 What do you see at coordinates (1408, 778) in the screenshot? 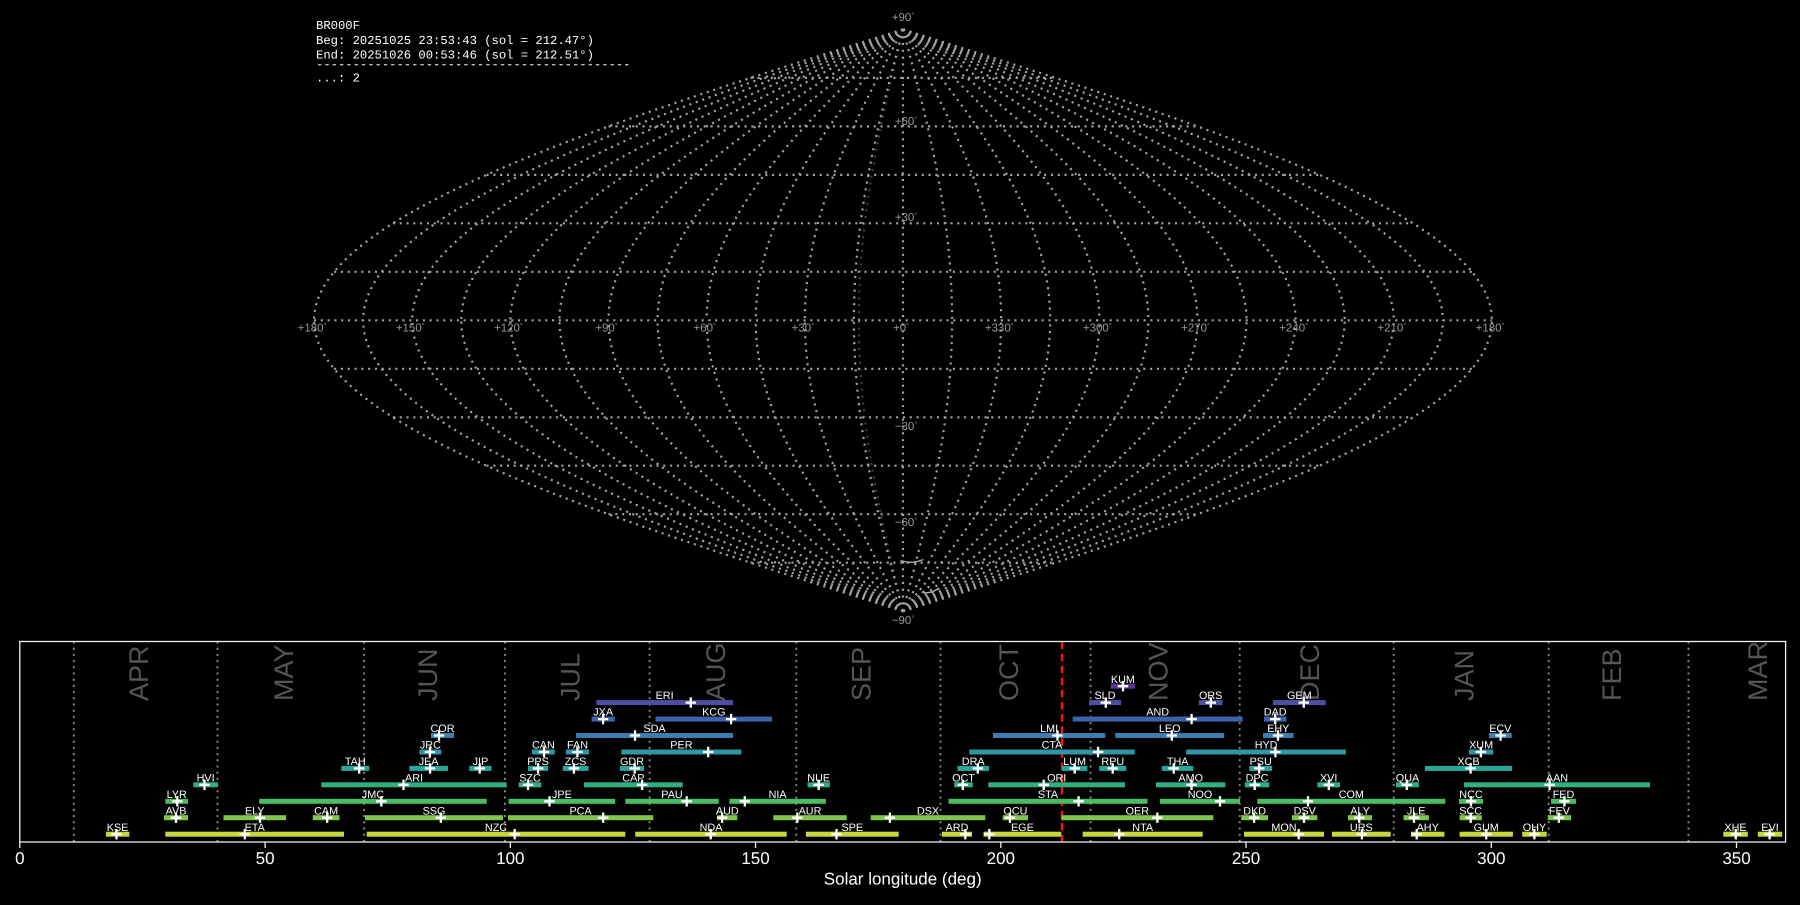
I see `svg-text: QUA` at bounding box center [1408, 778].